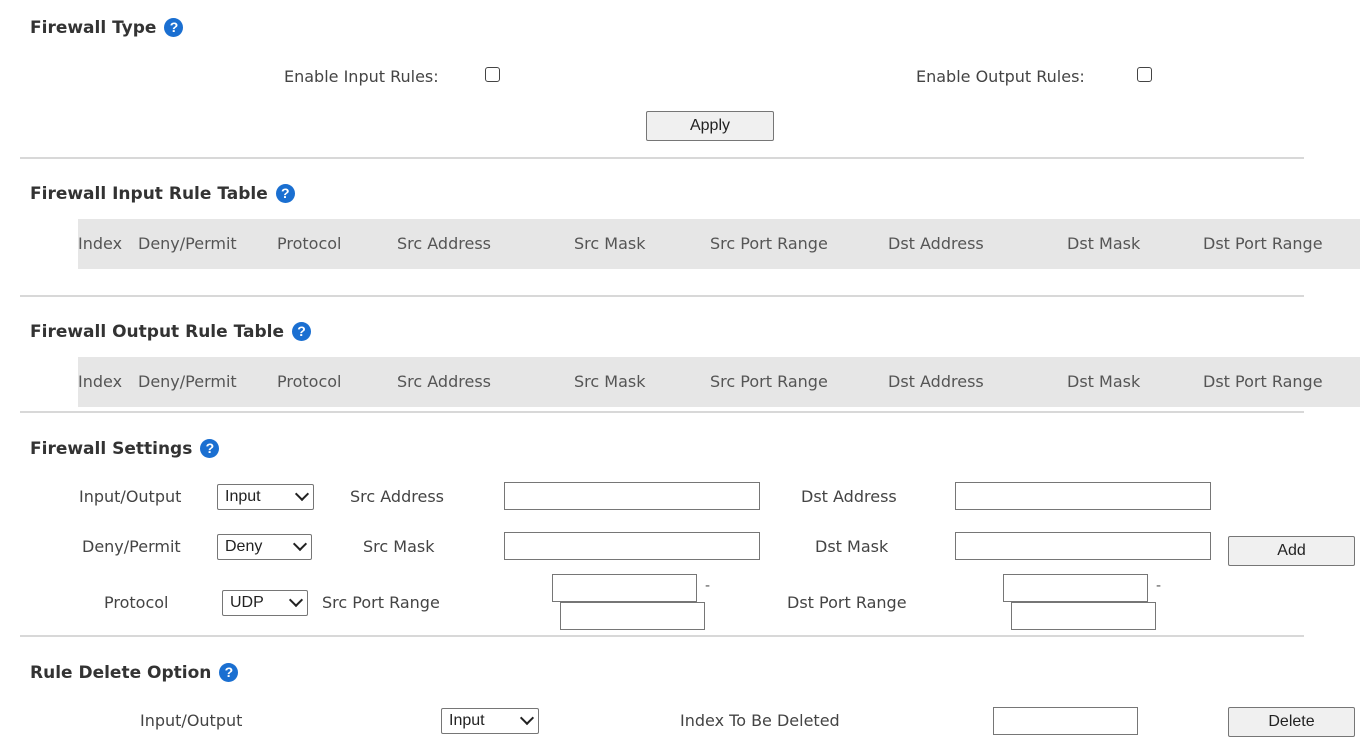  What do you see at coordinates (632, 496) in the screenshot?
I see `src-address-input` at bounding box center [632, 496].